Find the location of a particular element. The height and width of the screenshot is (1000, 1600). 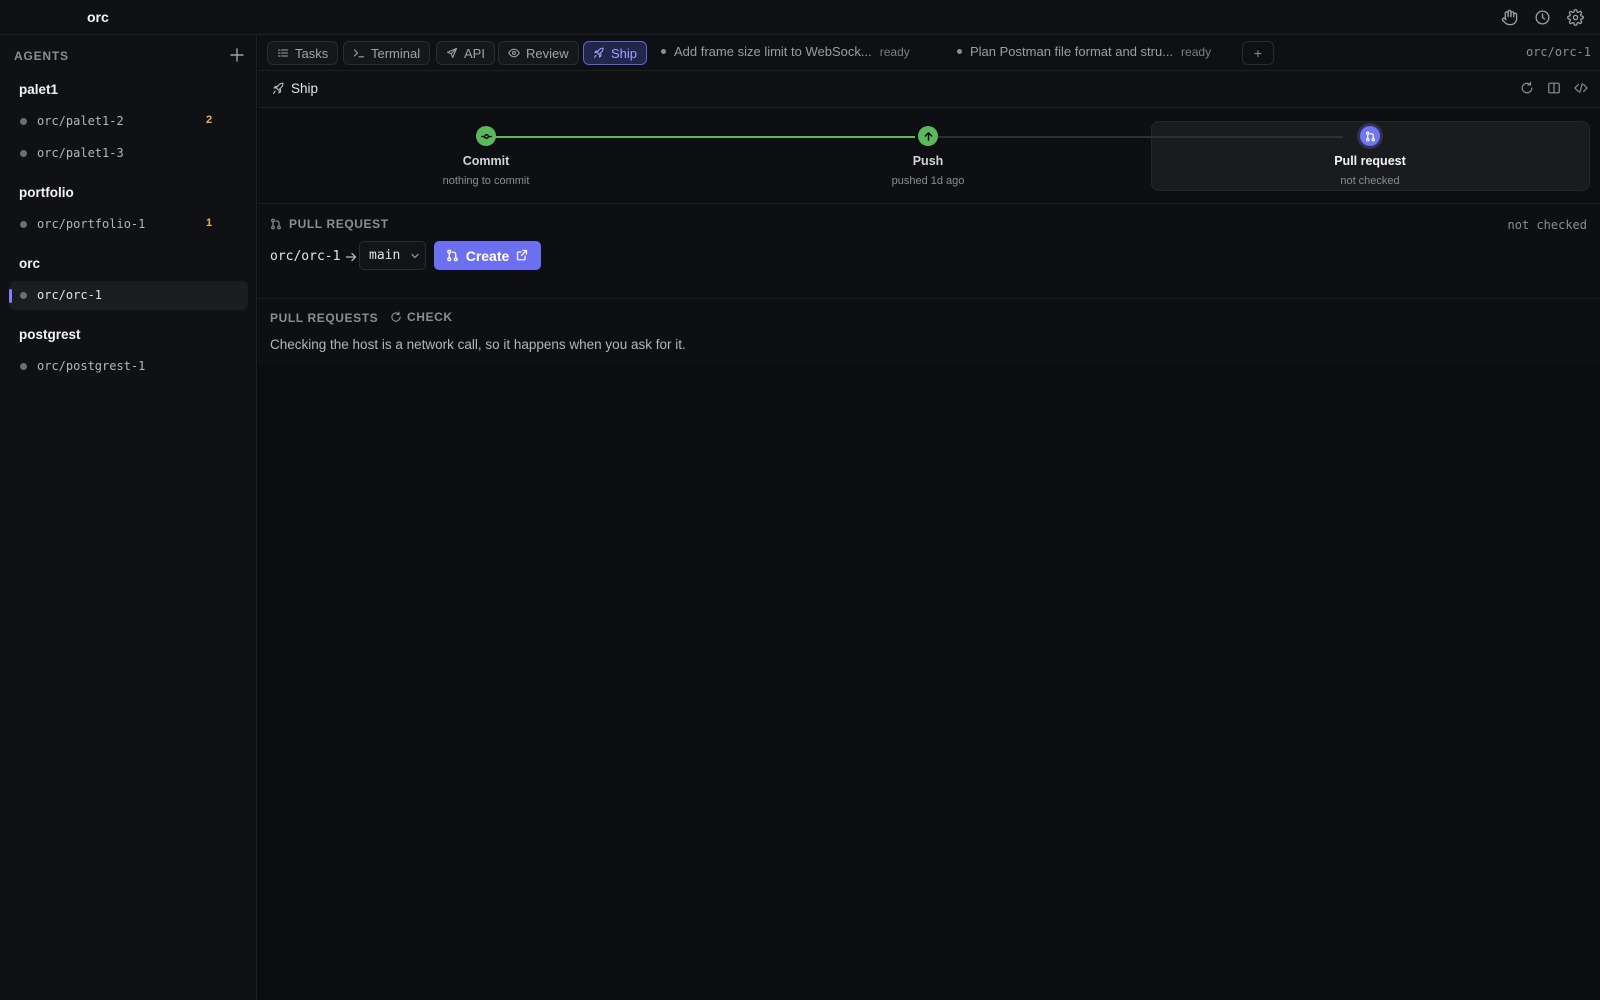

agent-badge: 1 is located at coordinates (209, 223).